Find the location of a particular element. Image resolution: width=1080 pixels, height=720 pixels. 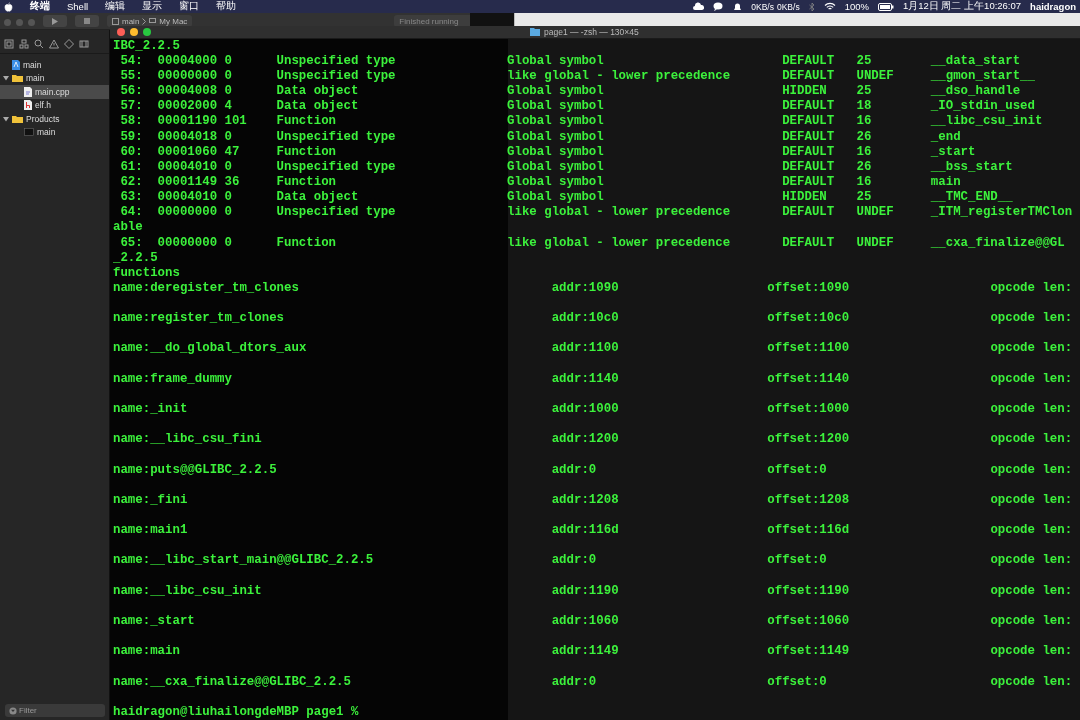

hierarchy-icon is located at coordinates (24, 44).